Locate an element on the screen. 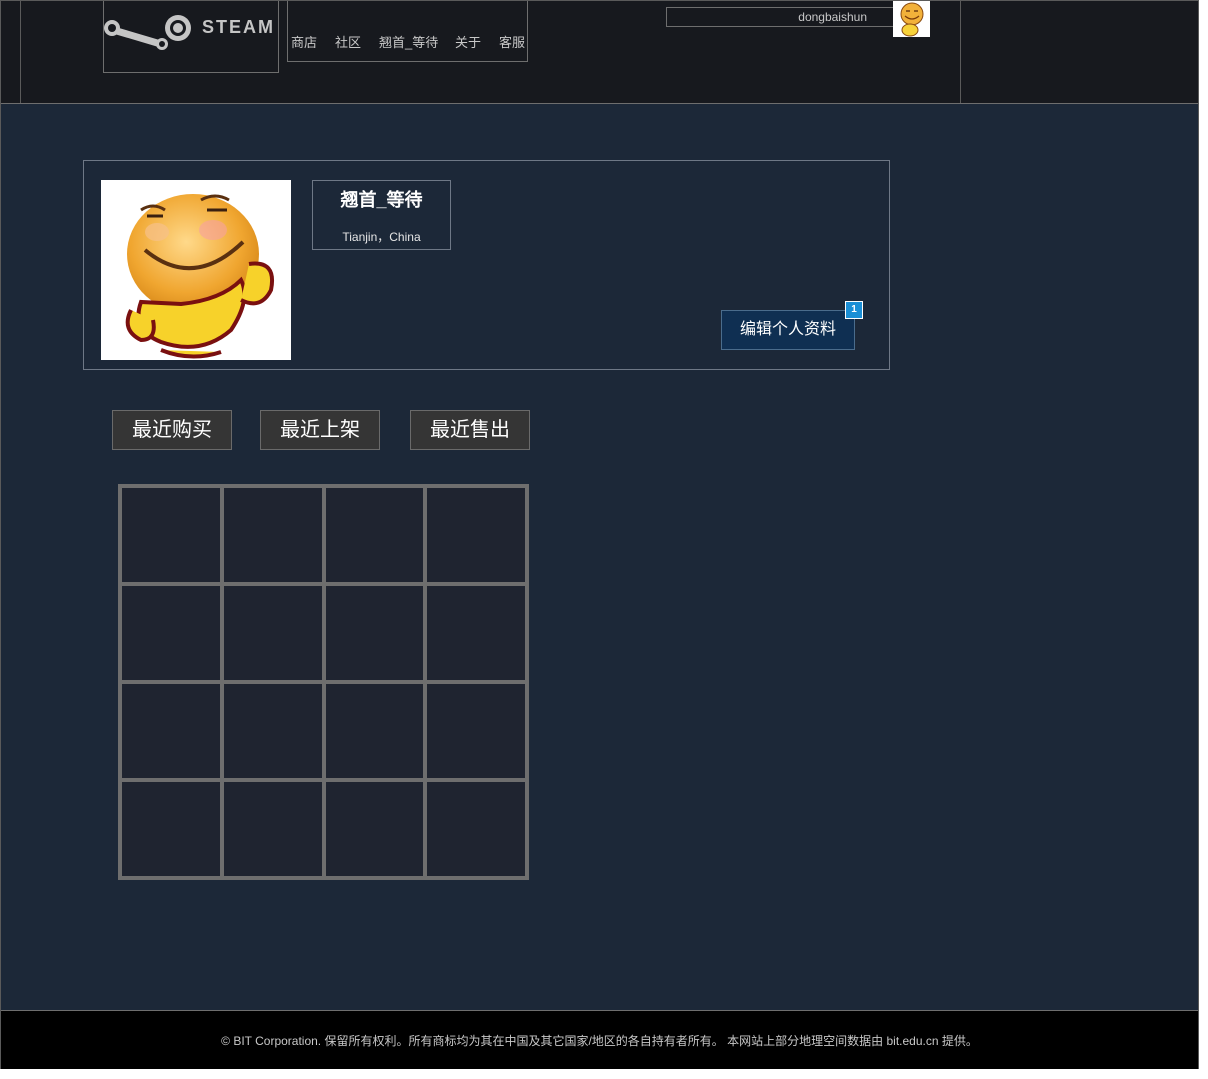 The width and height of the screenshot is (1208, 1079). profile-name: 翘首_等待 is located at coordinates (381, 200).